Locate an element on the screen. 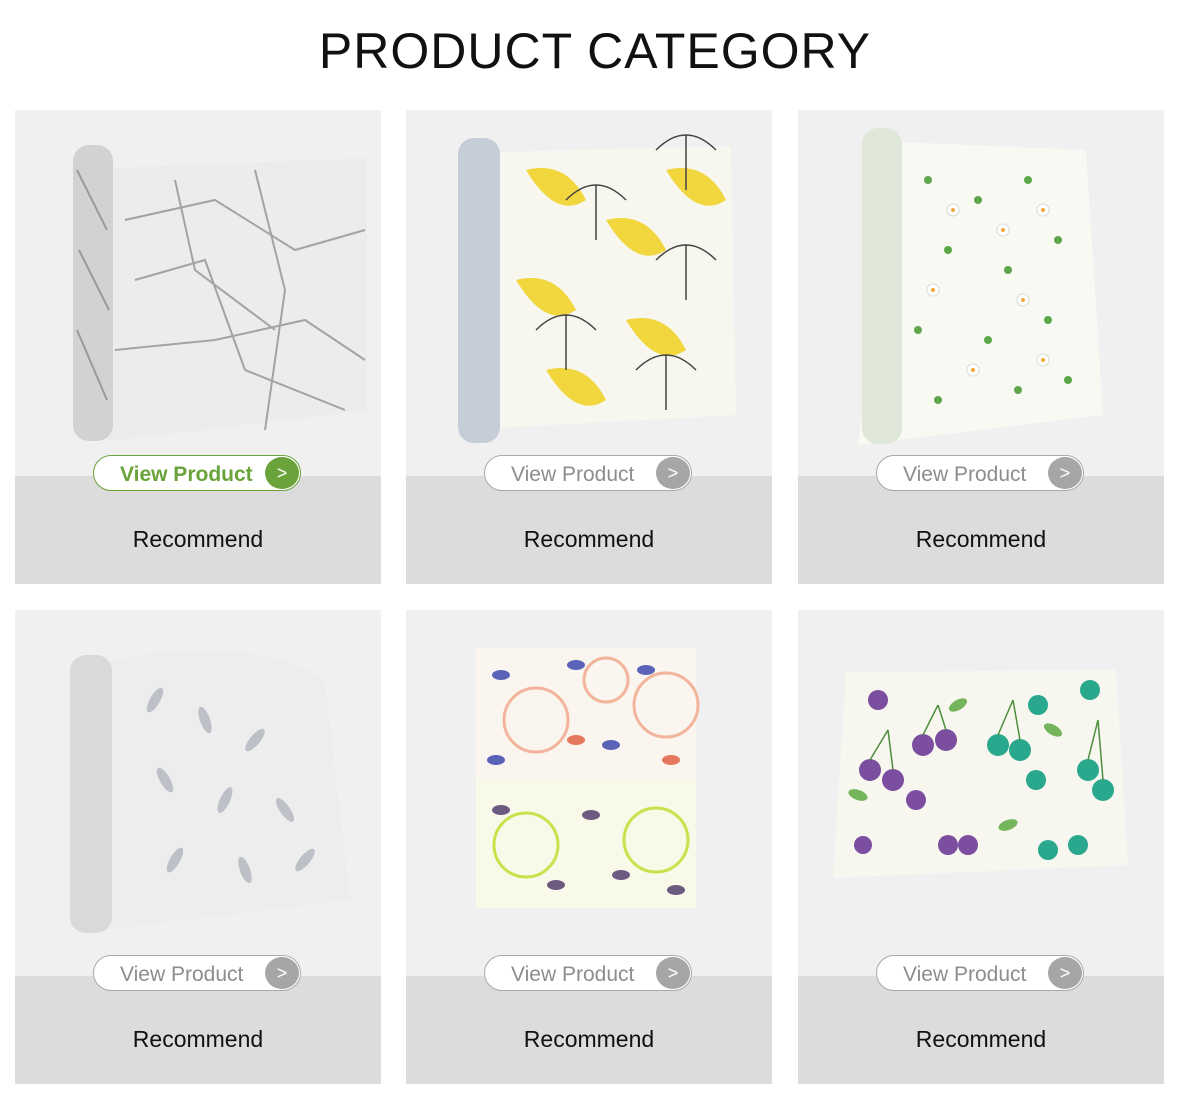  page-title: PRODUCT CATEGORY is located at coordinates (595, 51).